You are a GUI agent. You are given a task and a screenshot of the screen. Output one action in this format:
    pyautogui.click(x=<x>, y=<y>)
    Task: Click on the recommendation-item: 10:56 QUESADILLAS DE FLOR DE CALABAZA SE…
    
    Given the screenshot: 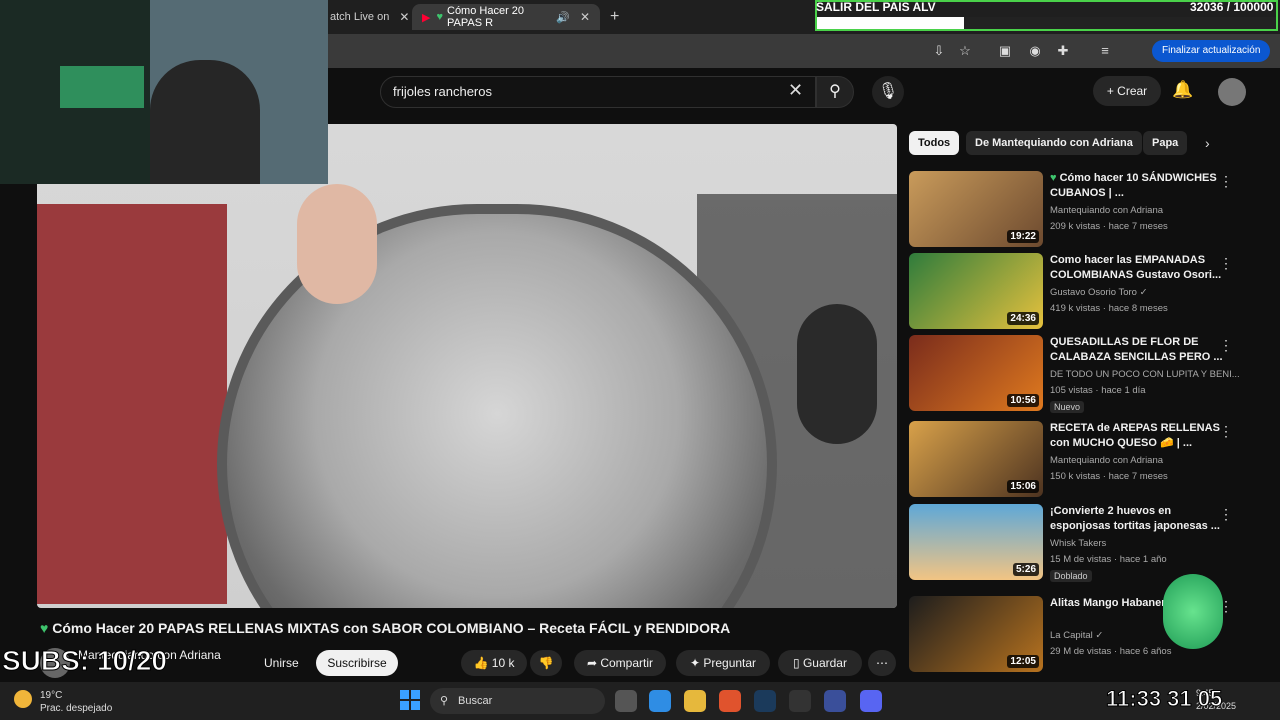 What is the action you would take?
    pyautogui.click(x=1074, y=374)
    